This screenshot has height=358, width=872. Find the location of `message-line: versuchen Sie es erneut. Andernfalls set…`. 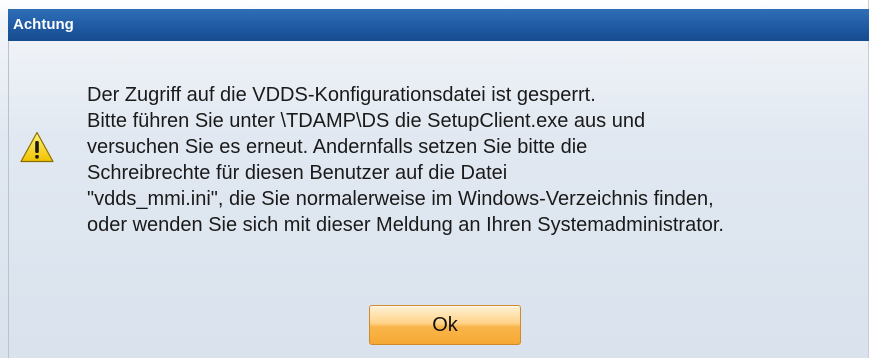

message-line: versuchen Sie es erneut. Andernfalls set… is located at coordinates (337, 147).